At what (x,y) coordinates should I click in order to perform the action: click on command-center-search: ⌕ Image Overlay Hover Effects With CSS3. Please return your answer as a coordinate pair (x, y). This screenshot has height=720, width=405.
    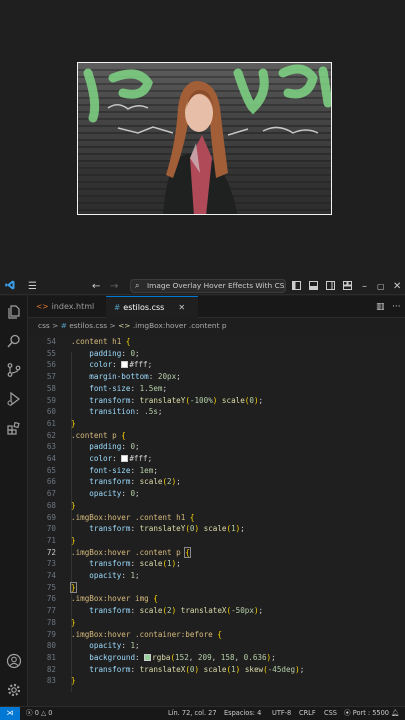
    Looking at the image, I should click on (208, 286).